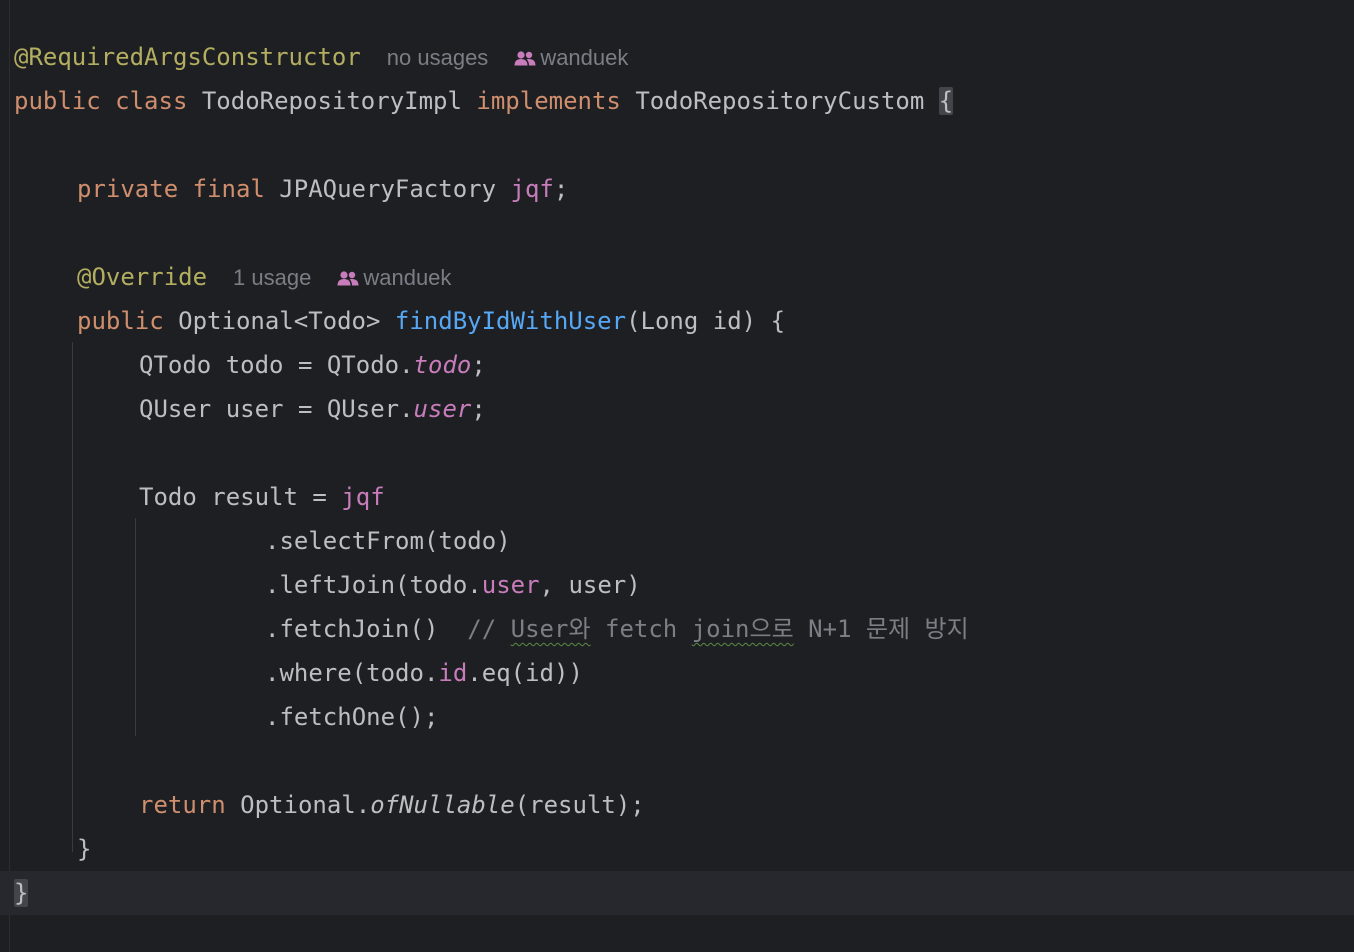 The image size is (1354, 952). Describe the element at coordinates (684, 497) in the screenshot. I see `code-line: Todo result = jqf` at that location.